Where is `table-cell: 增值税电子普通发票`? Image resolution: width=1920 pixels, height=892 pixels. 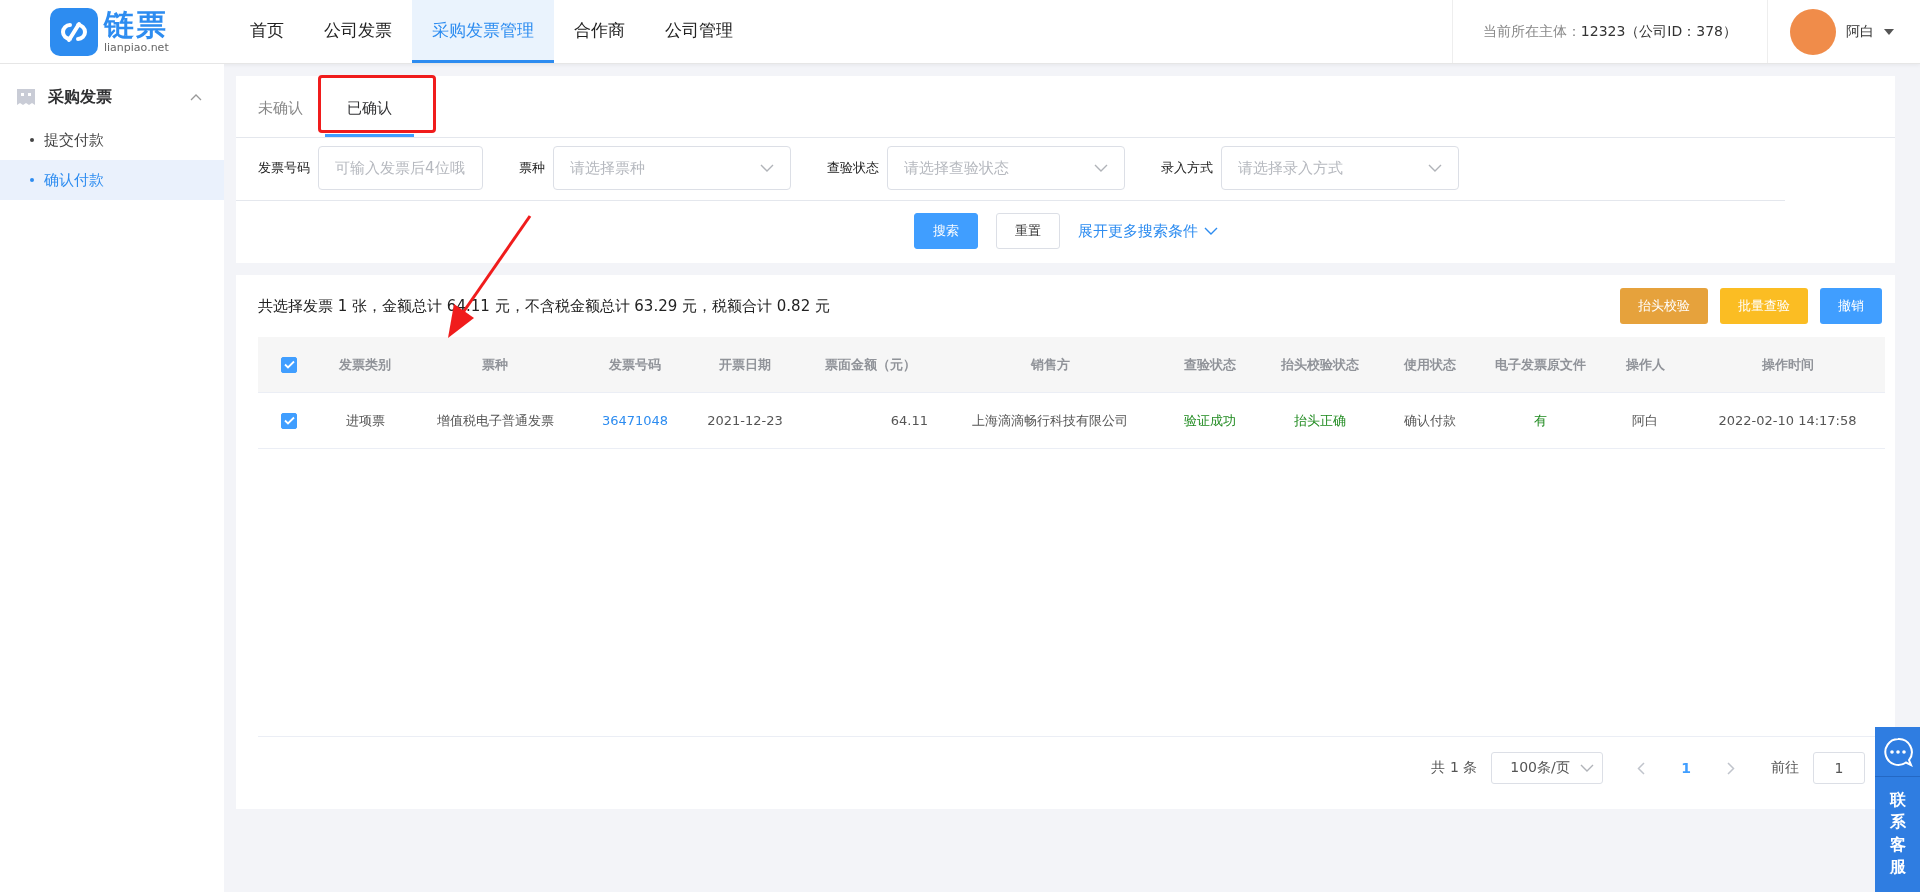 table-cell: 增值税电子普通发票 is located at coordinates (495, 420).